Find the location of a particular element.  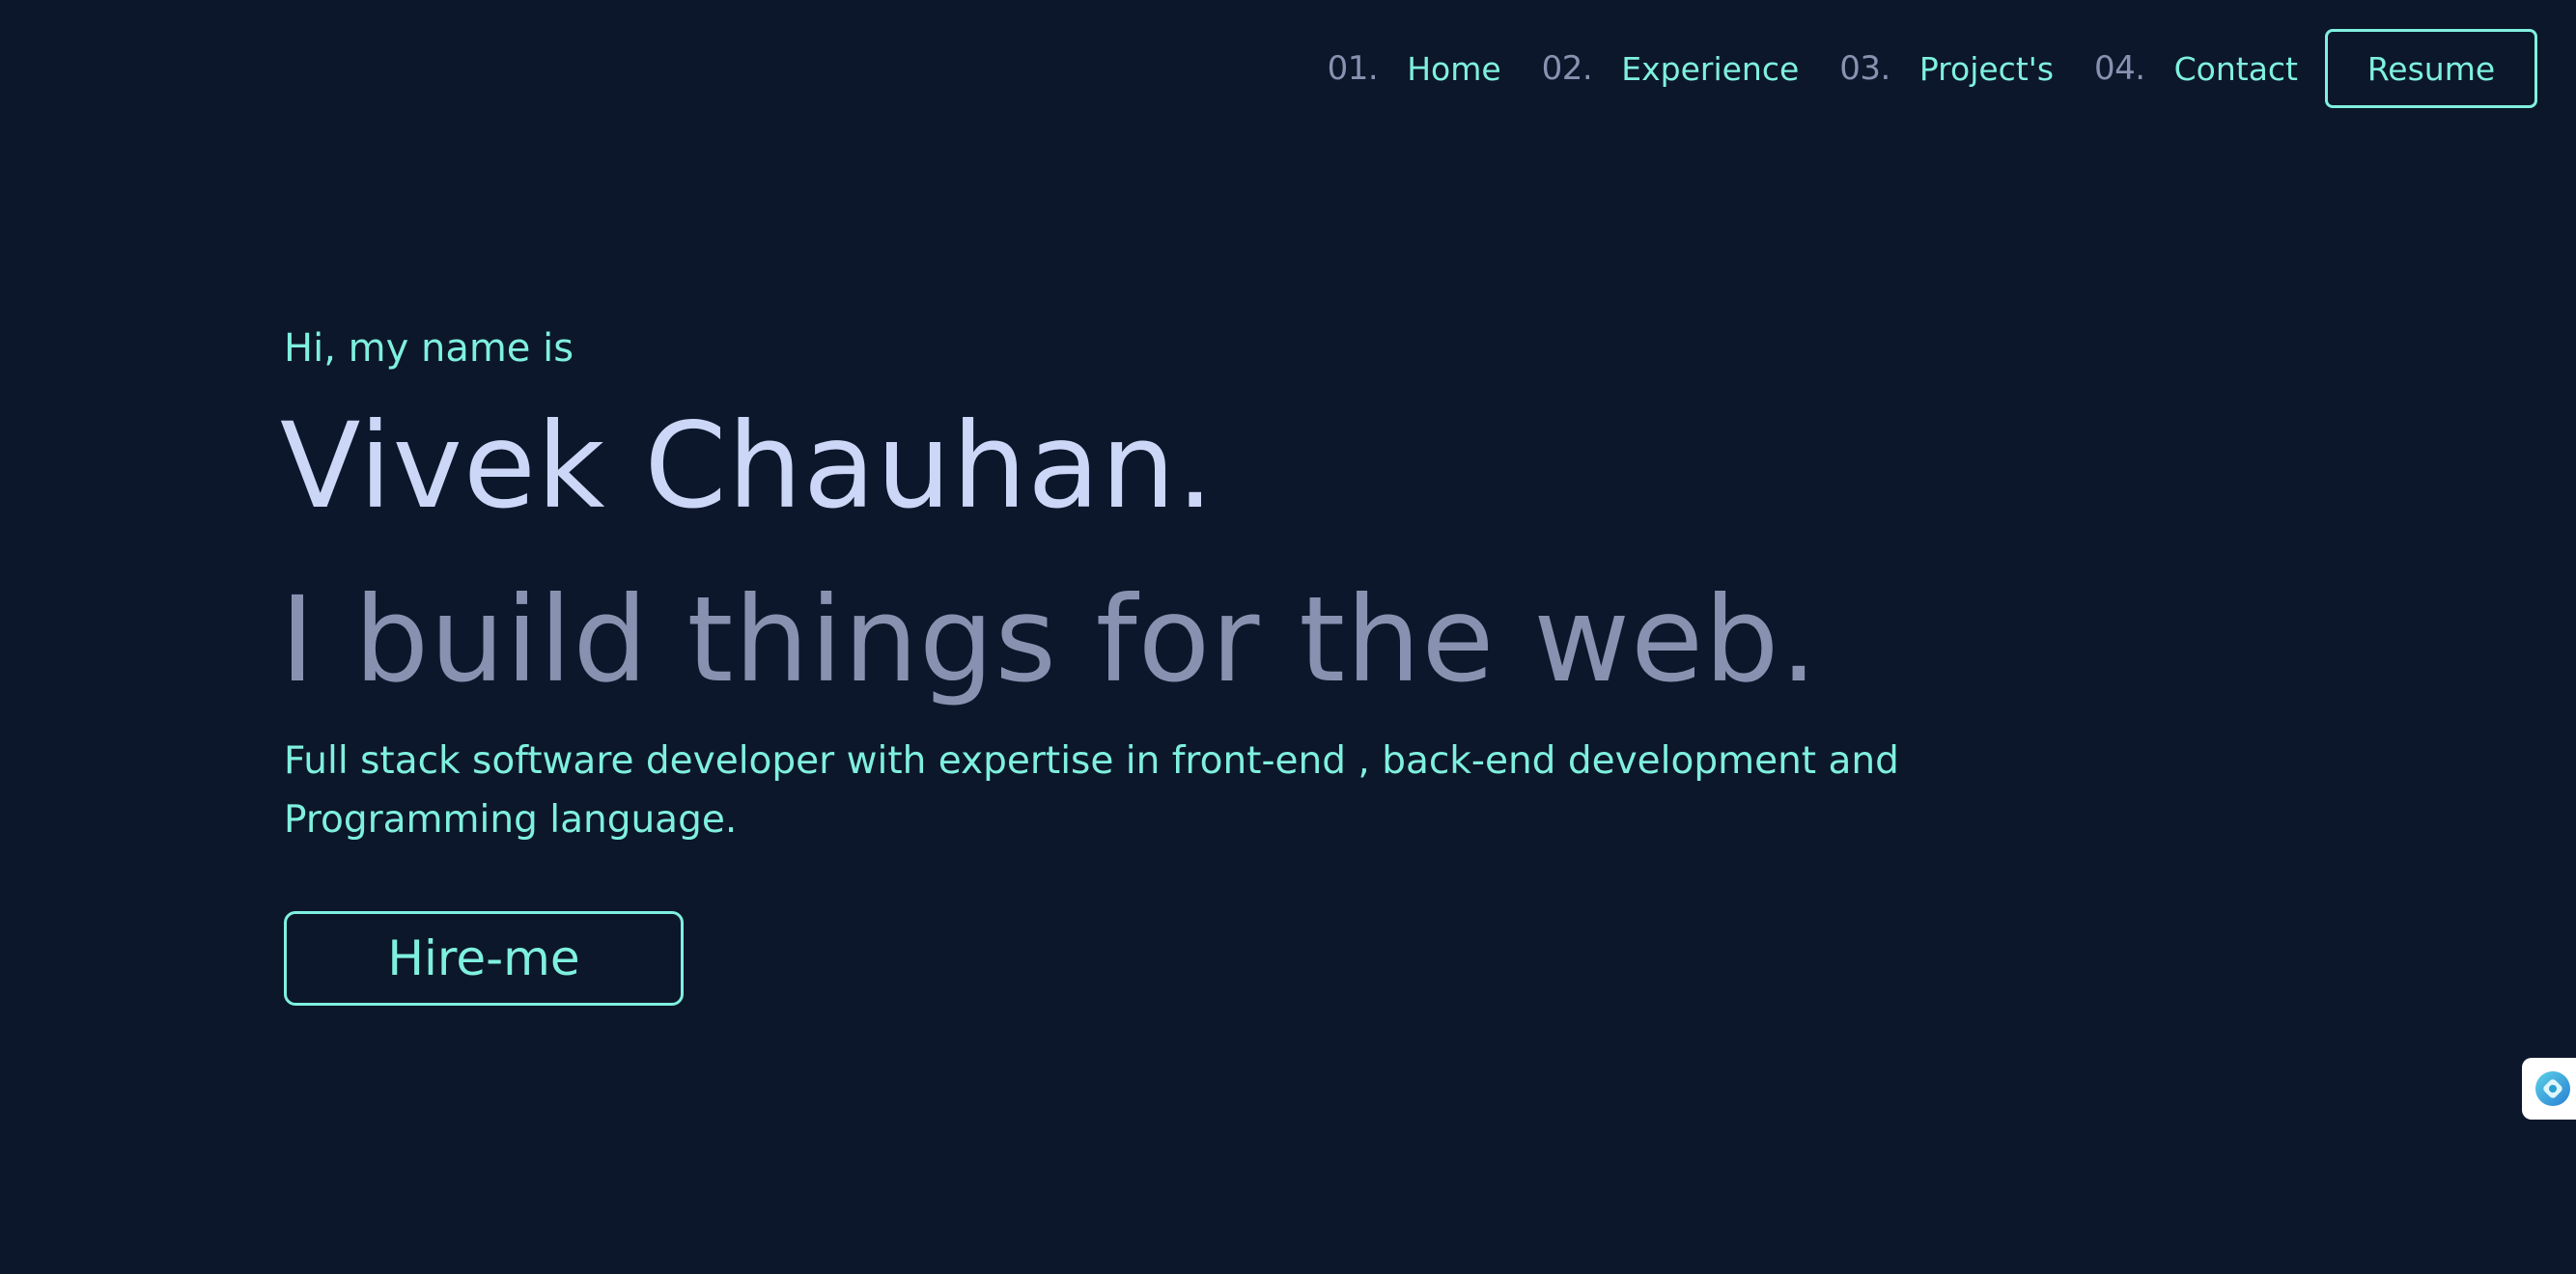

assistant-icon is located at coordinates (2553, 1088).